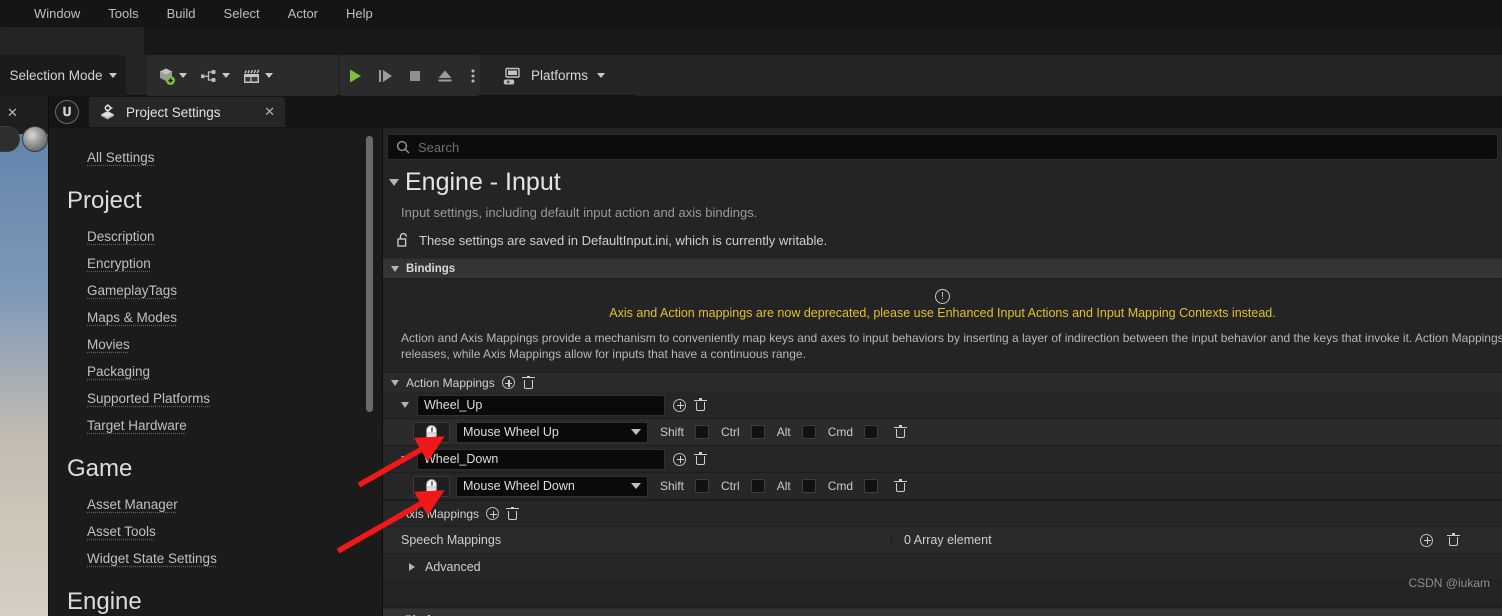  I want to click on toolbar-group-platforms: Platforms, so click(566, 75).